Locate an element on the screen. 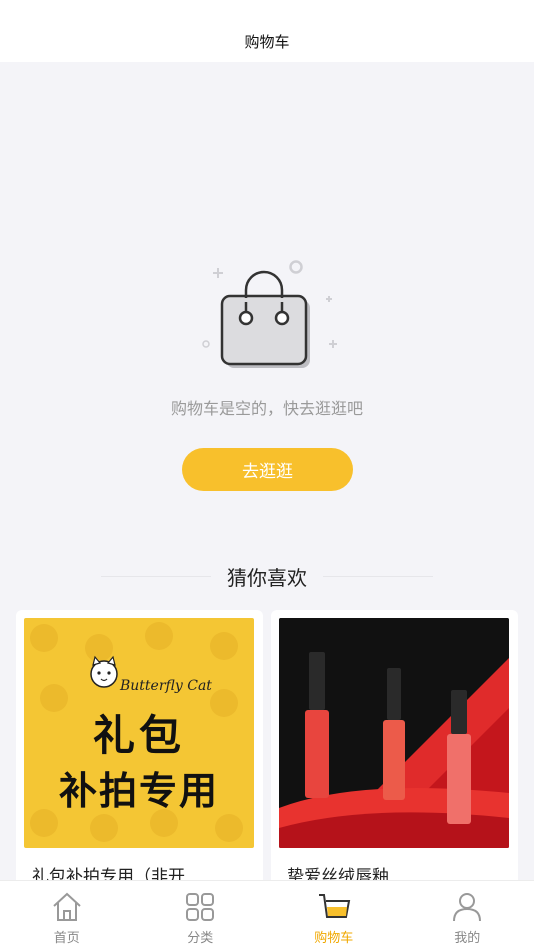 The height and width of the screenshot is (948, 534). tab-cart: 购物车 is located at coordinates (334, 914).